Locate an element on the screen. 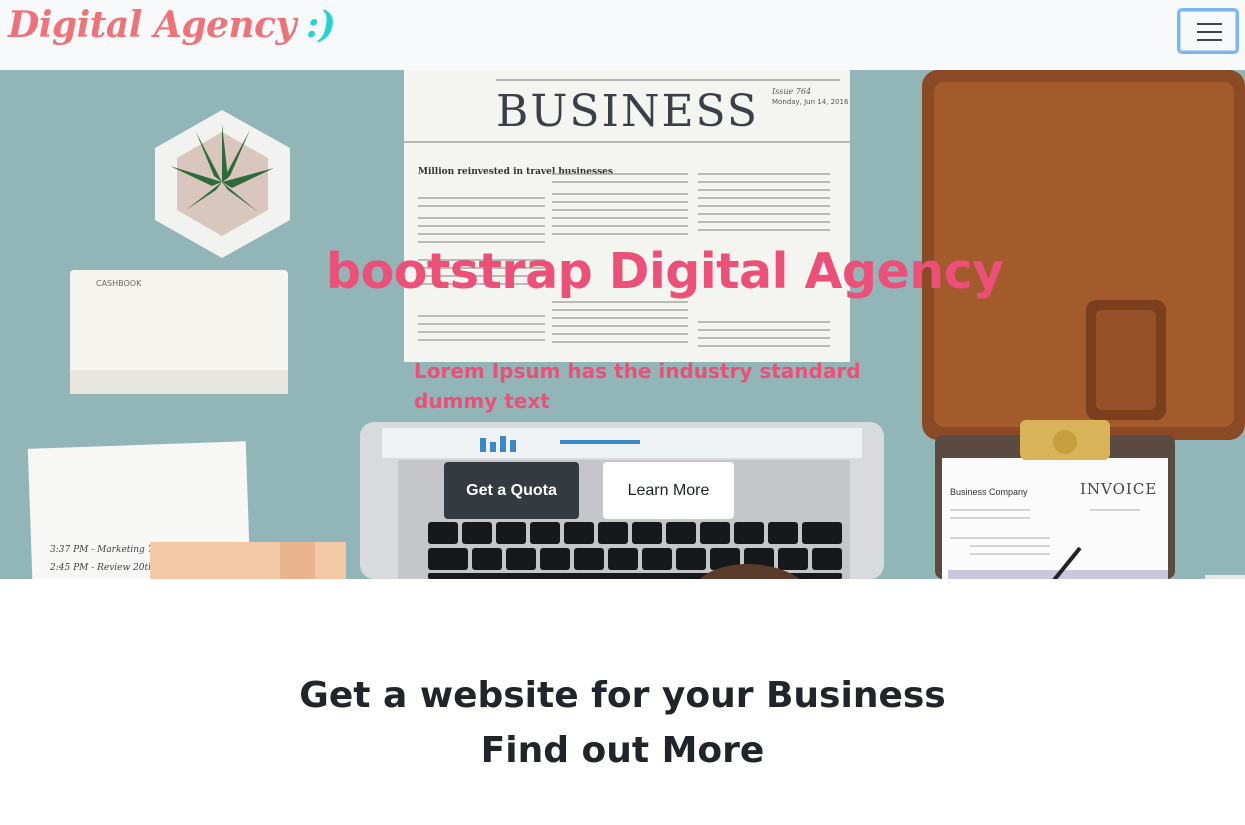 The height and width of the screenshot is (825, 1245). svg-text: Issue 764 is located at coordinates (791, 91).